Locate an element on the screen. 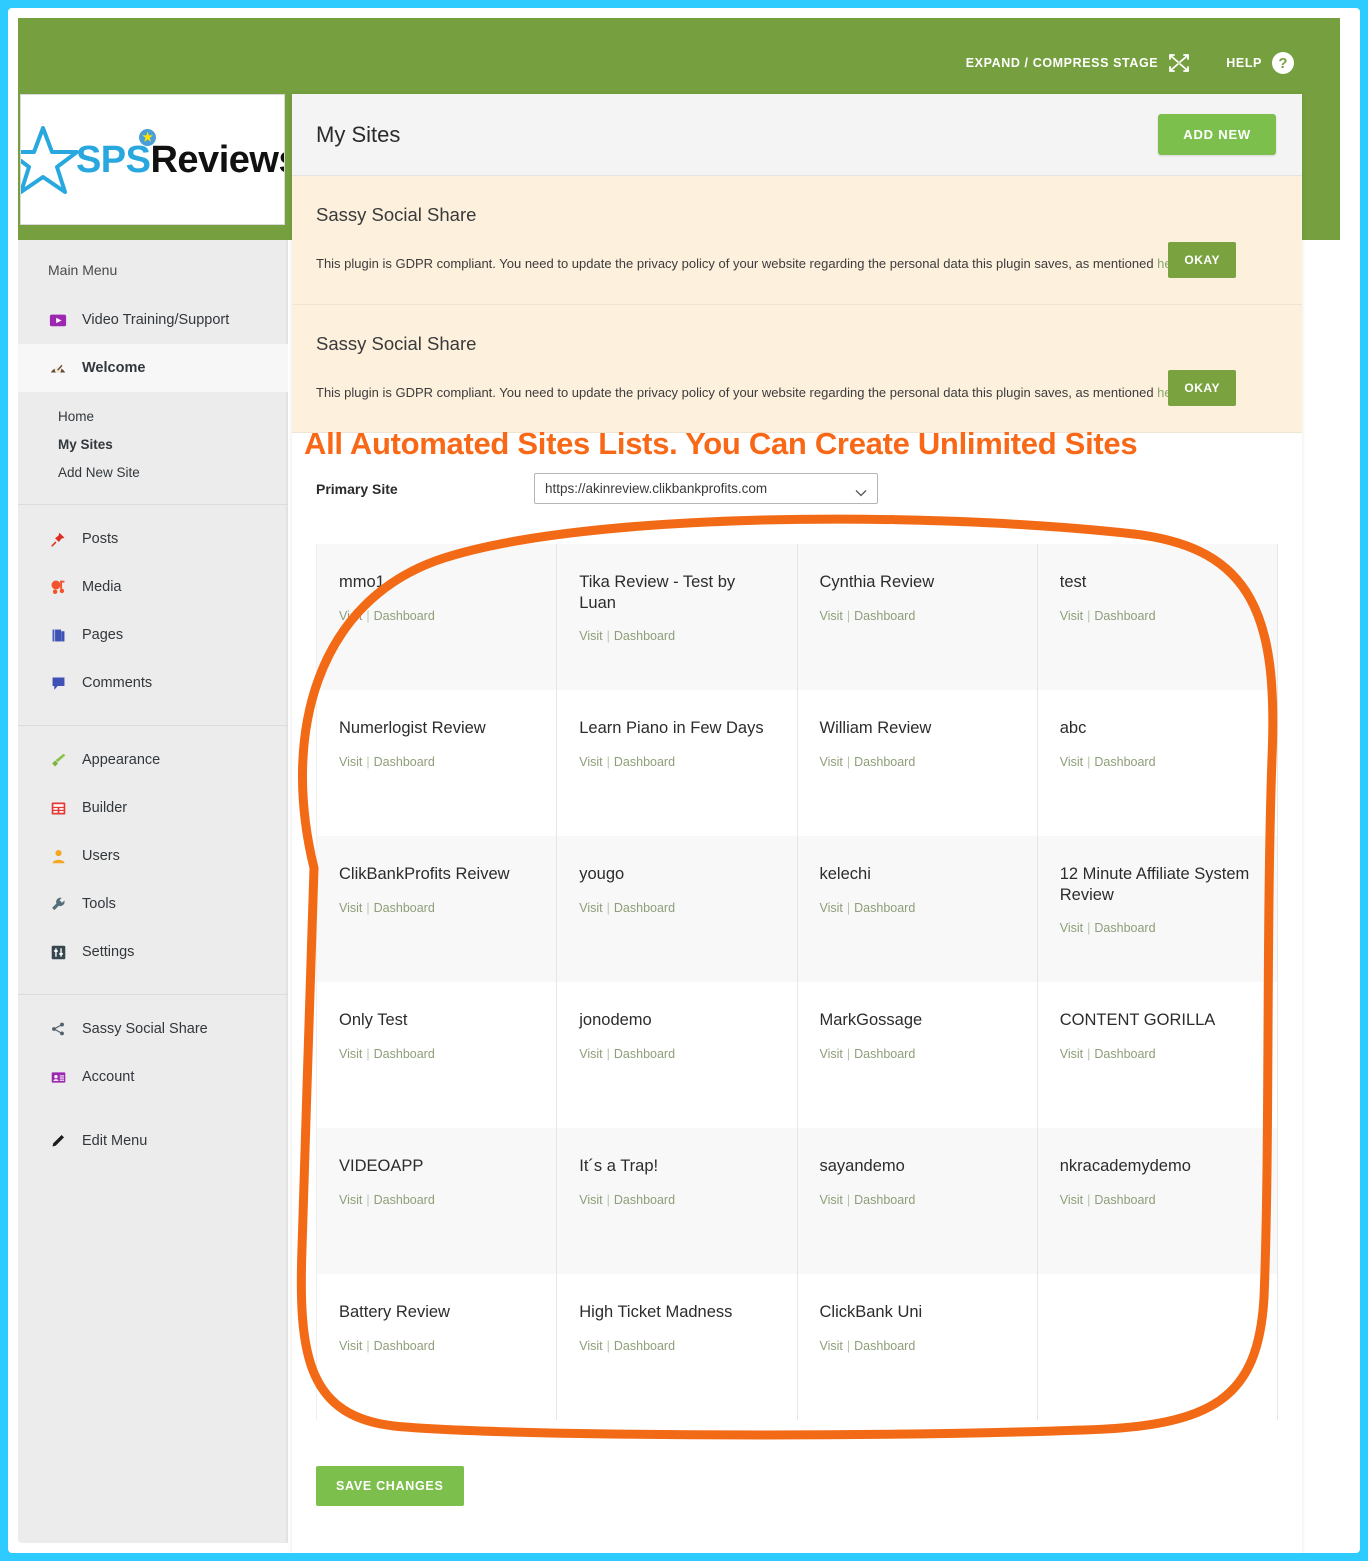 This screenshot has height=1561, width=1368. site-cell: Cynthia Review Visit | Dashboard is located at coordinates (917, 617).